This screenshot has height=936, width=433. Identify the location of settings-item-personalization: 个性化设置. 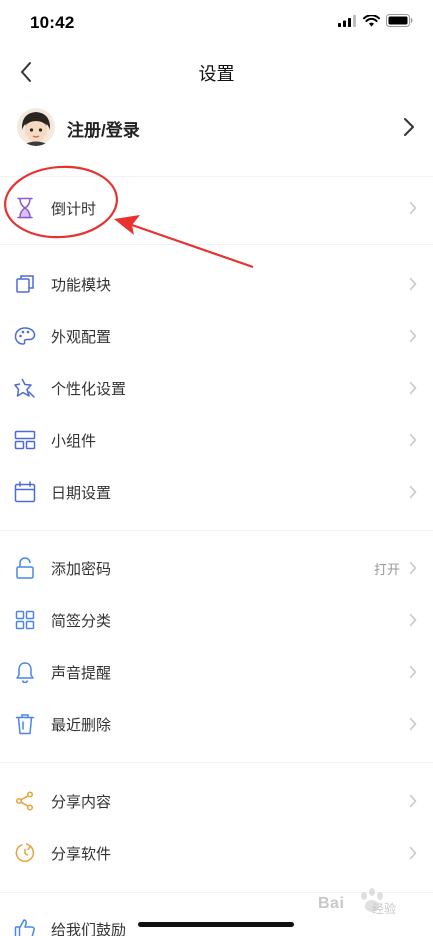
(216, 388).